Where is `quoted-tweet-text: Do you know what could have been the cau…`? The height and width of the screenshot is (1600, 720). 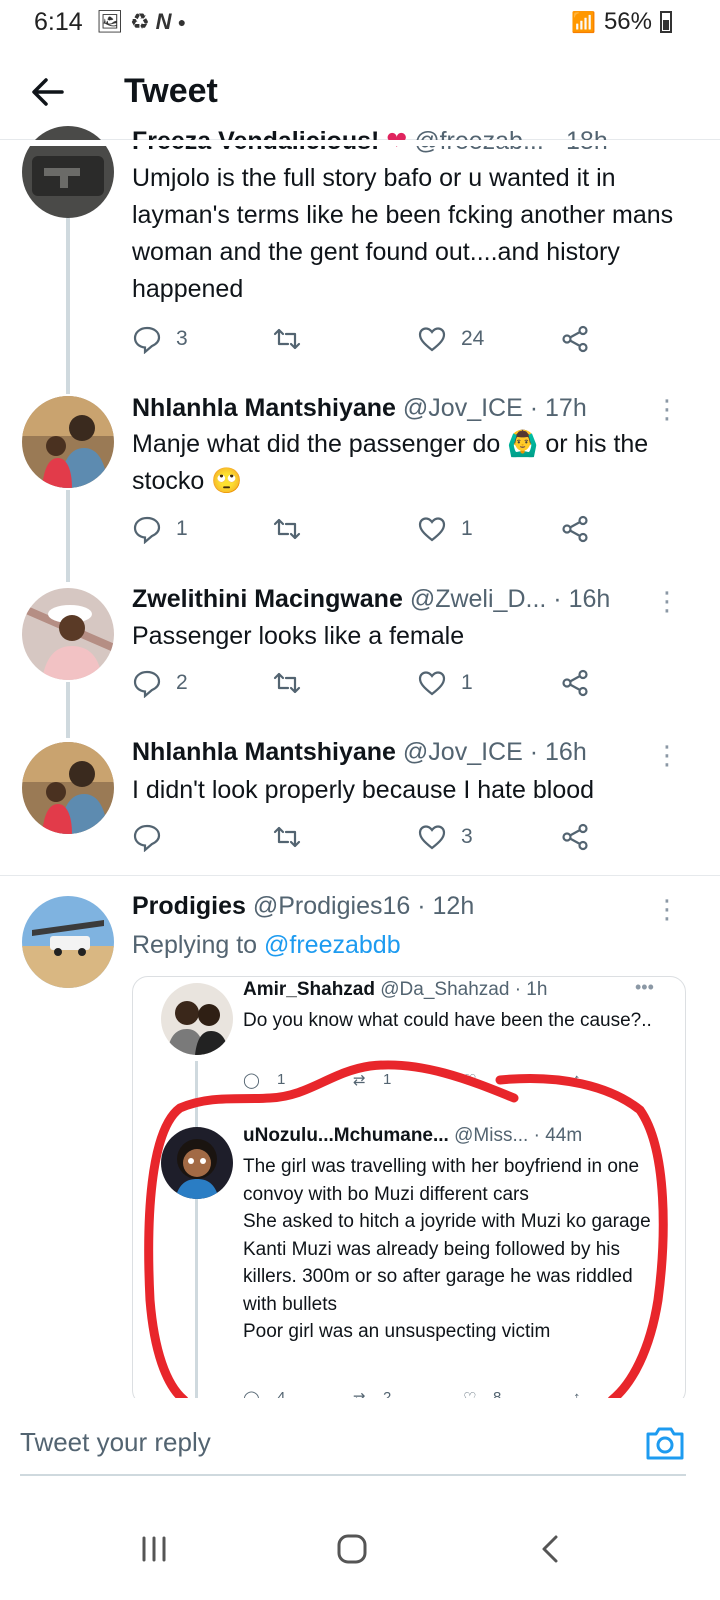 quoted-tweet-text: Do you know what could have been the cau… is located at coordinates (447, 1020).